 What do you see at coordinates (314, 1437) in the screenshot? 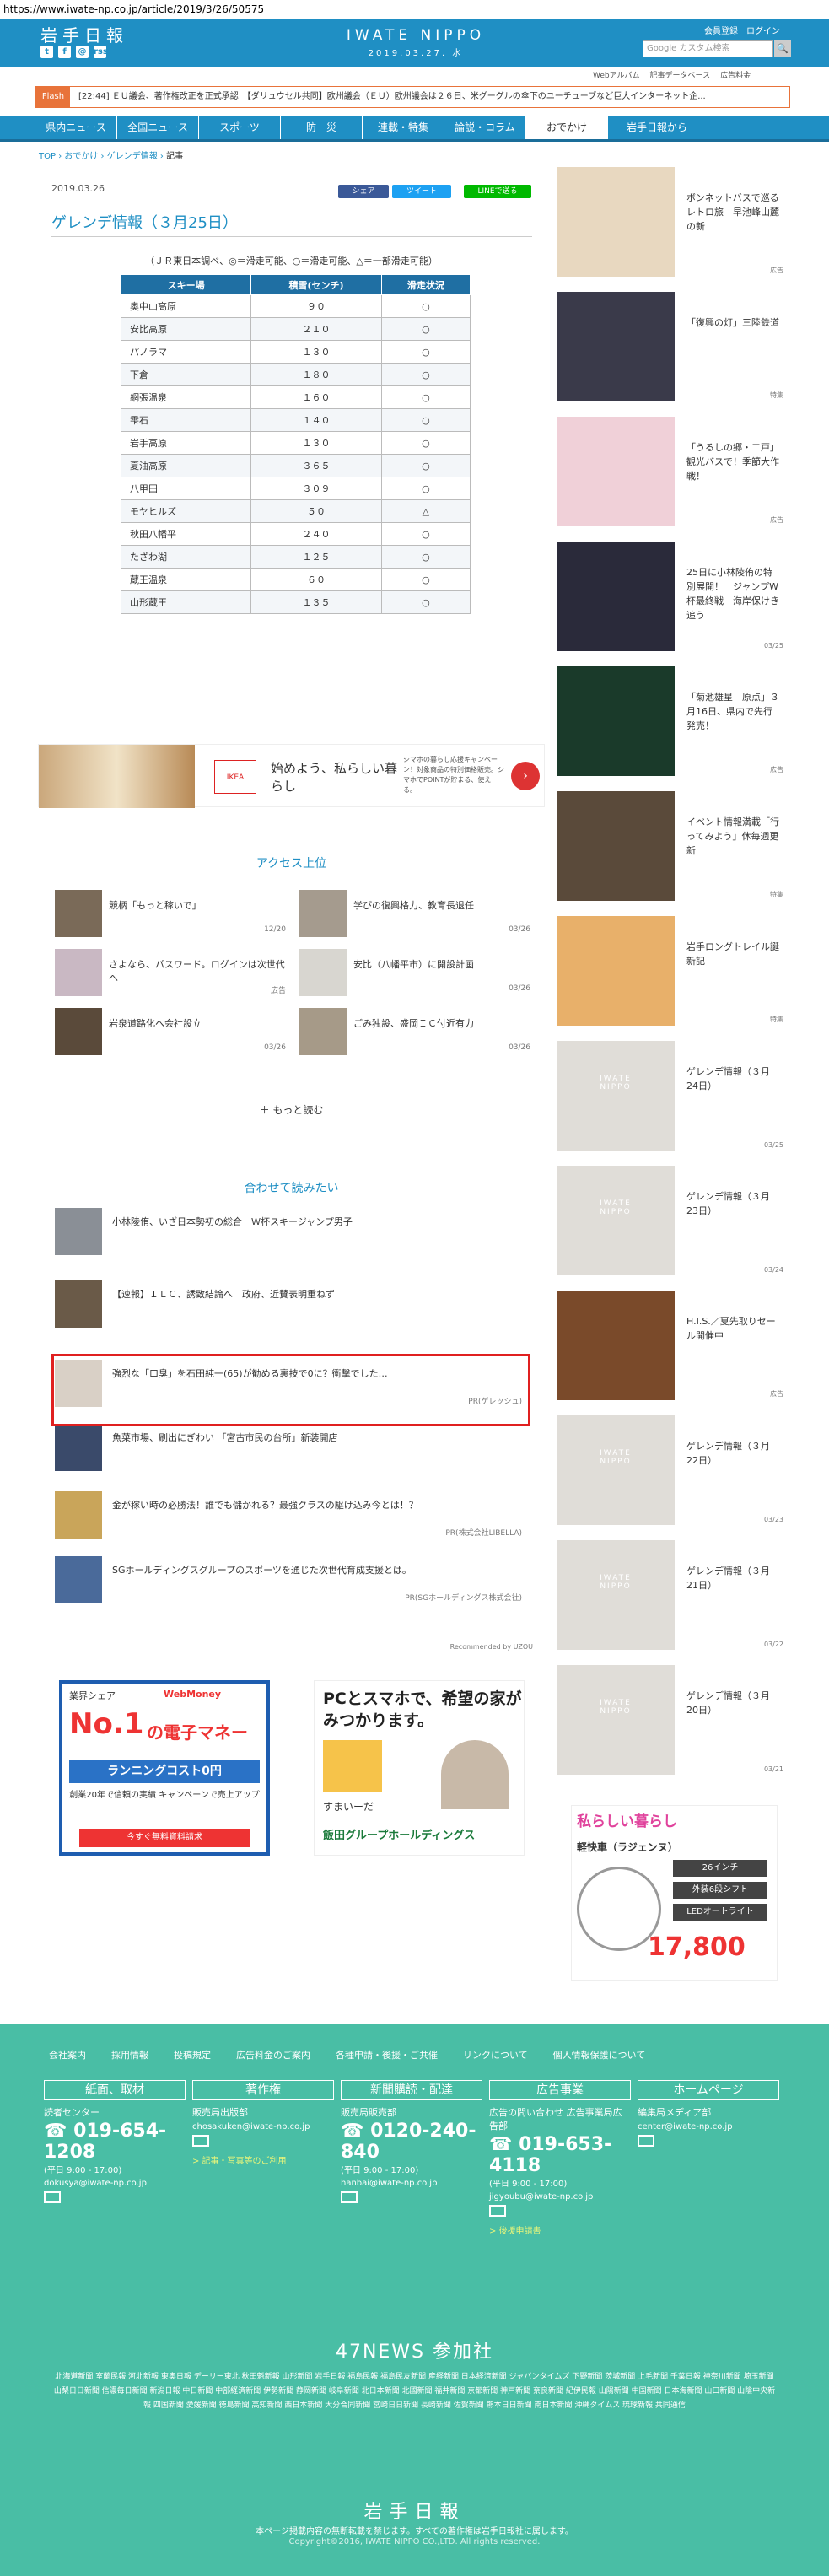
I see `list-item-title: 魚菜市場、刷出にぎわい 「宮古市民の台所」新装開店` at bounding box center [314, 1437].